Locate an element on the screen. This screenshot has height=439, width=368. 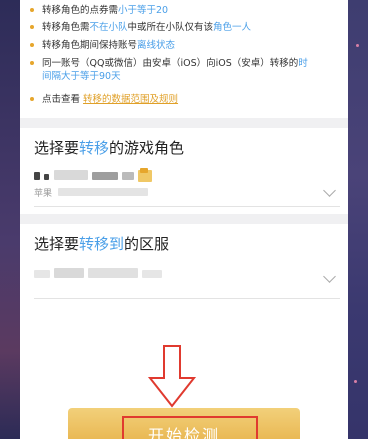
rule-item: 同一账号（QQ或微信）由安卓（iOS）向iOS（安卓）转移的时 is located at coordinates (169, 63).